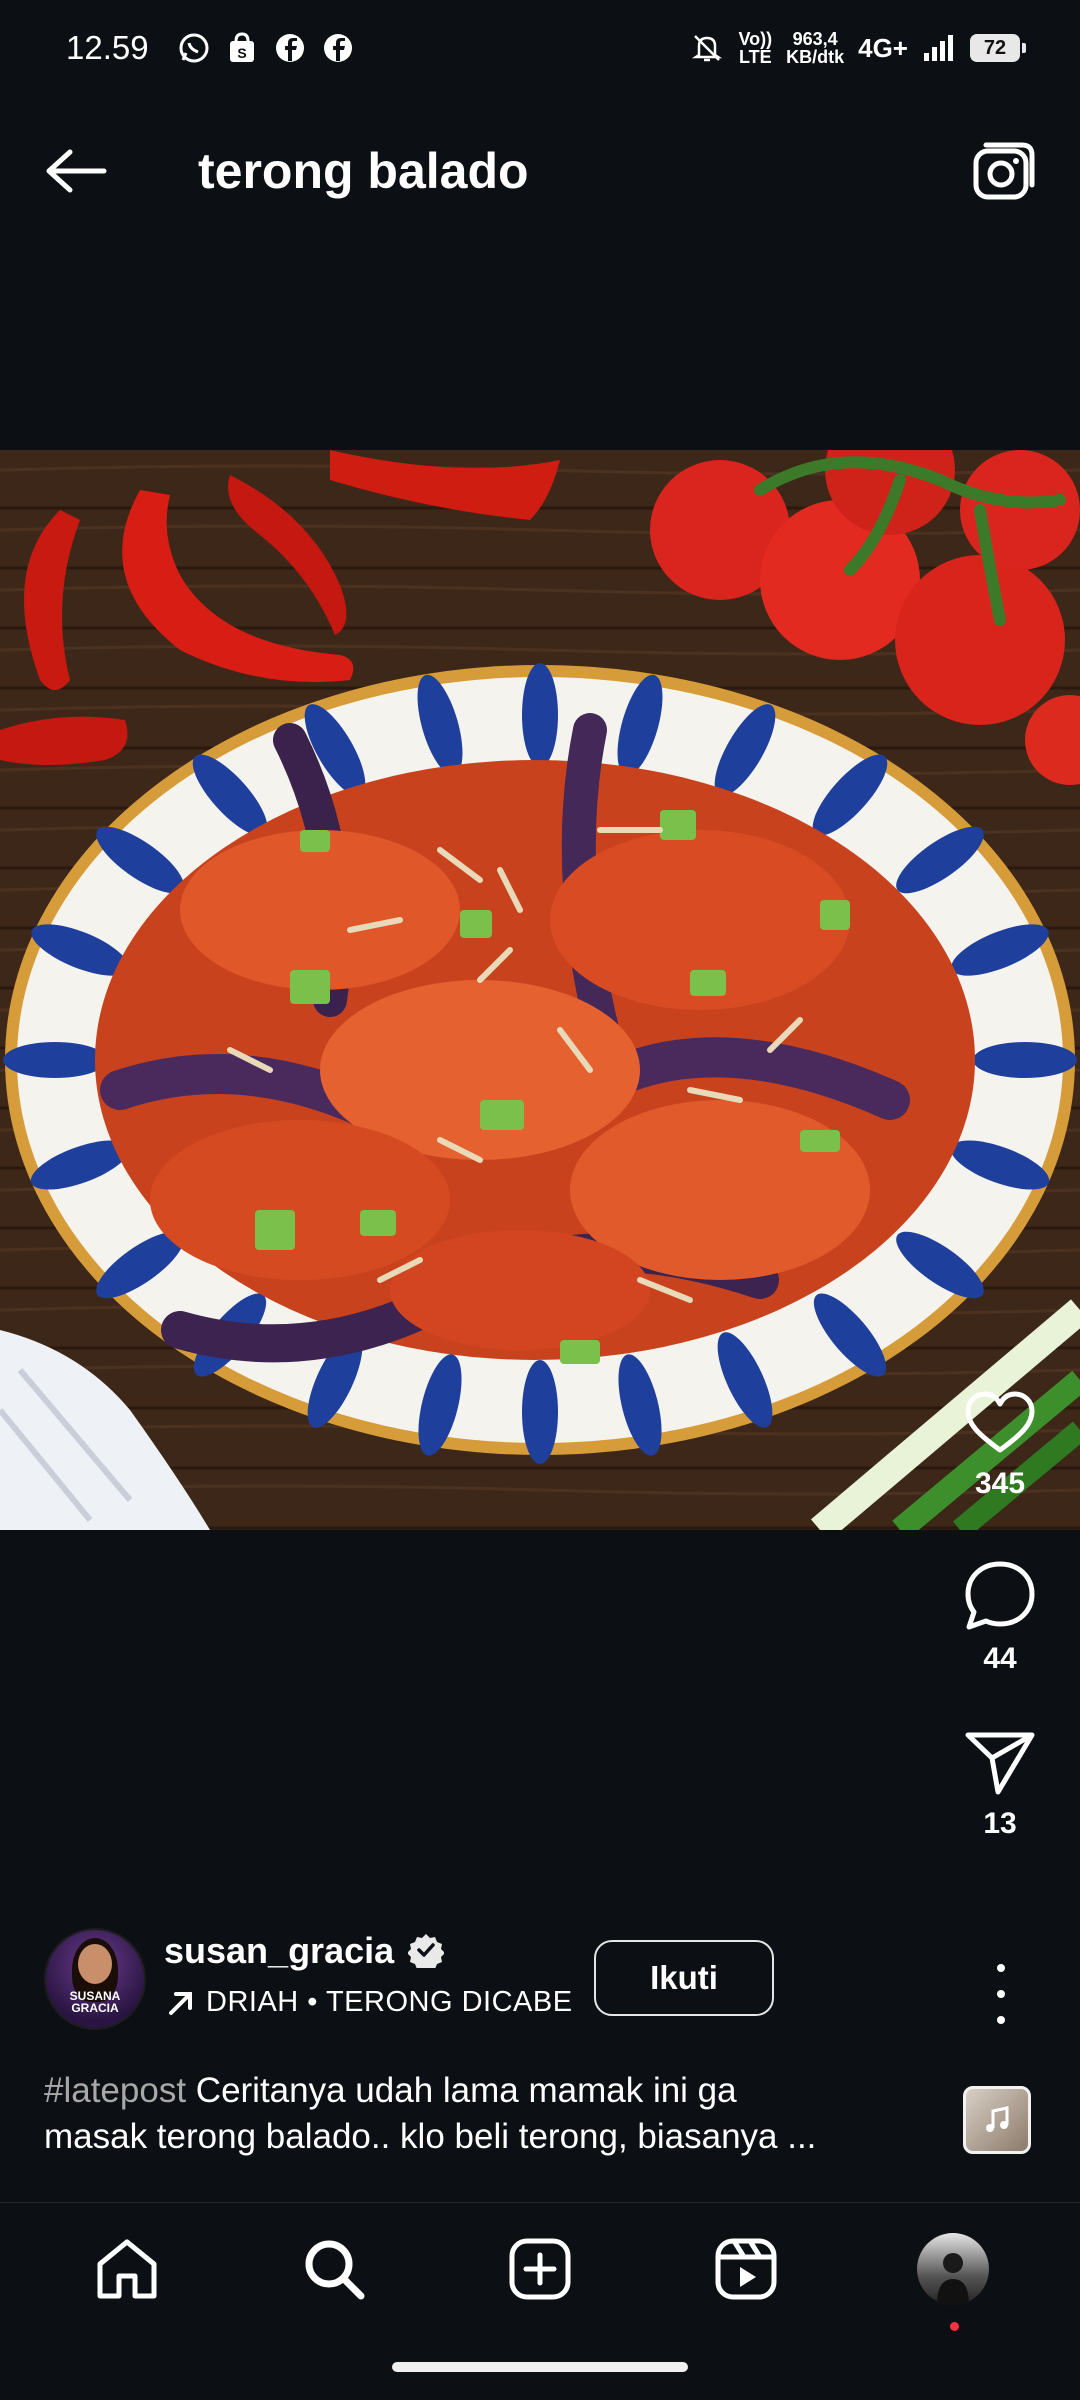 Image resolution: width=1080 pixels, height=2400 pixels. What do you see at coordinates (1000, 1823) in the screenshot?
I see `share-count: 13` at bounding box center [1000, 1823].